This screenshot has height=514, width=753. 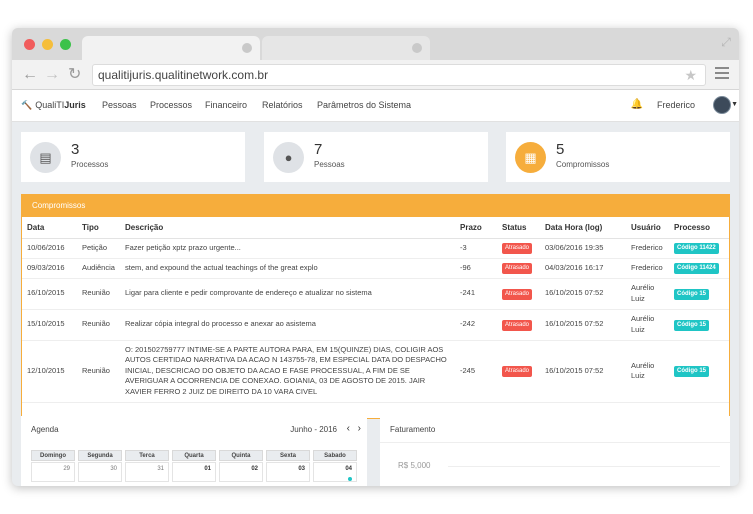 I want to click on chevron-down-icon: ▼, so click(x=734, y=104).